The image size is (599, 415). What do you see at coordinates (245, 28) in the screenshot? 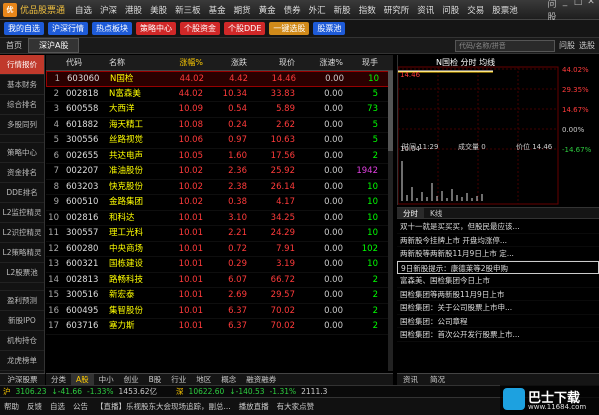
I see `toolbar-button-5: 个股DDE` at bounding box center [245, 28].